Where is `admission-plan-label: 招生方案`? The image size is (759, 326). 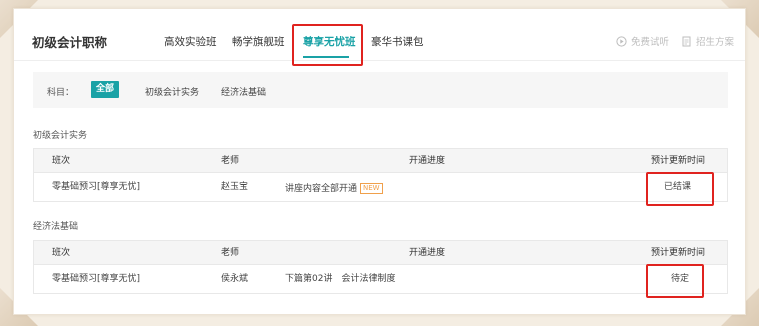
admission-plan-label: 招生方案 is located at coordinates (715, 42).